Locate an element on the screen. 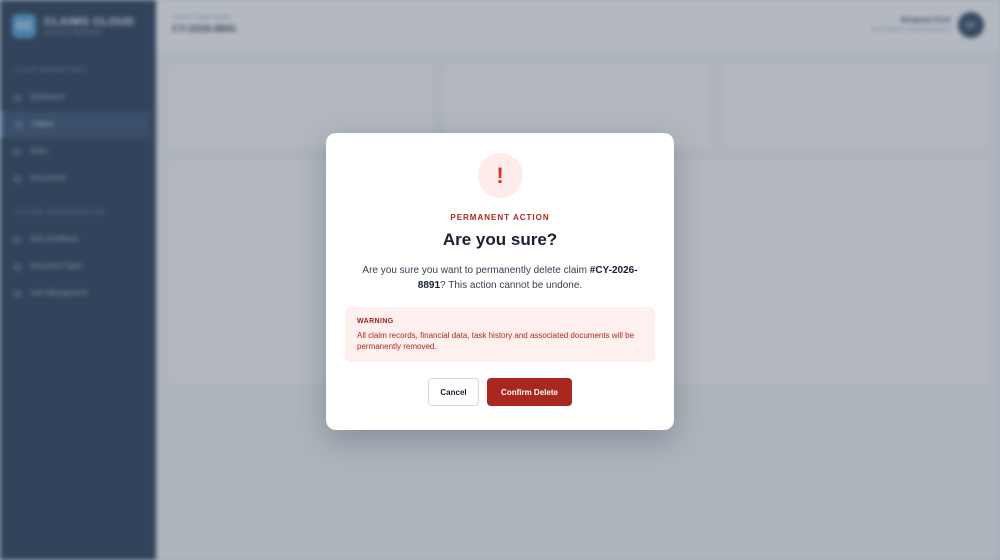 Image resolution: width=1000 pixels, height=560 pixels. confirm-delete-button: Confirm Delete is located at coordinates (529, 392).